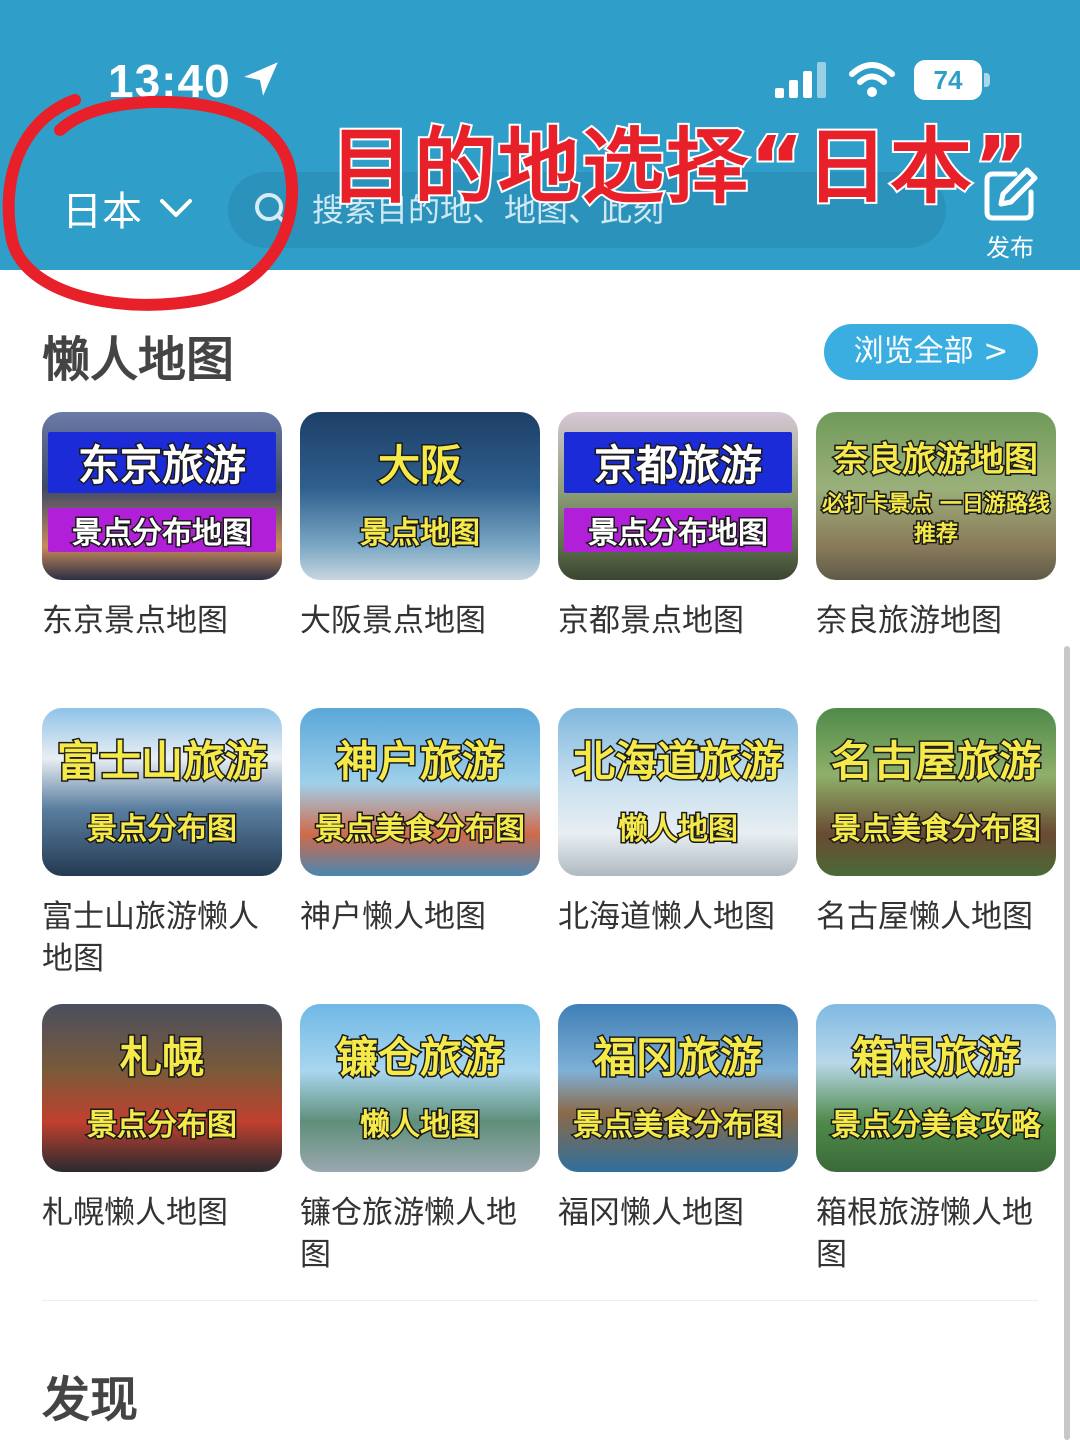 The height and width of the screenshot is (1440, 1080). I want to click on map-card-label: 北海道懒人地图, so click(666, 917).